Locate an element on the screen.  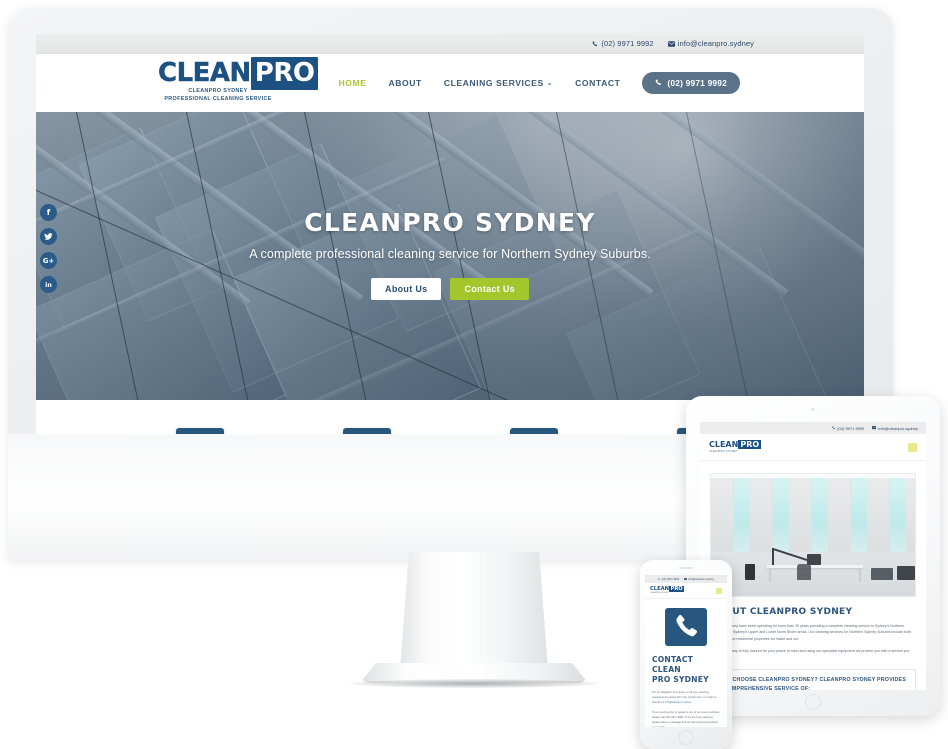
tablet-topbar-phone: (02) 9971 9992 is located at coordinates (848, 428).